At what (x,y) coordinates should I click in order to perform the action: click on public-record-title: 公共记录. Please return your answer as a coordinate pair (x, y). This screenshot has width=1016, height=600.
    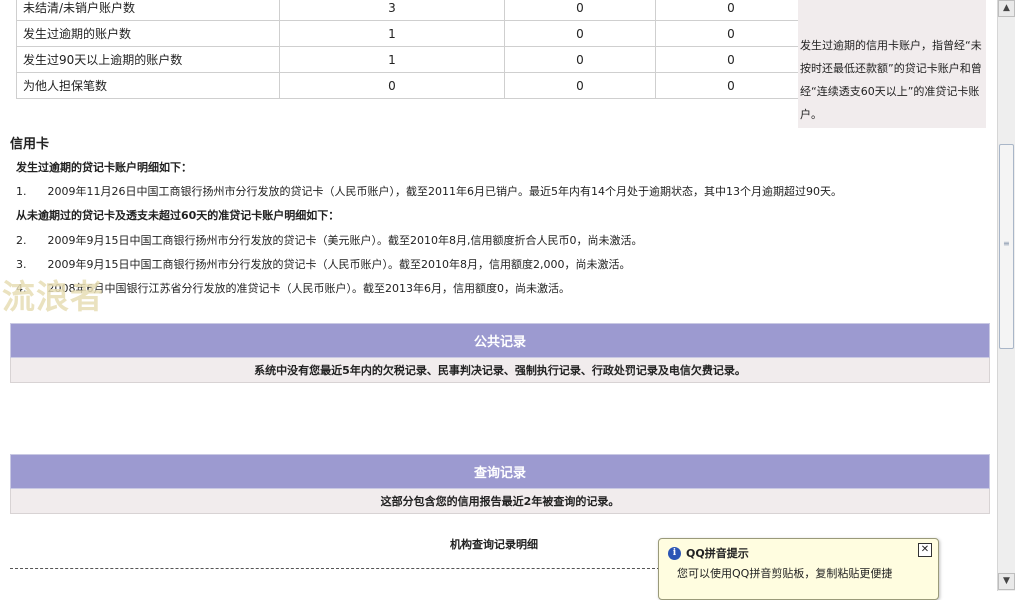
    Looking at the image, I should click on (499, 342).